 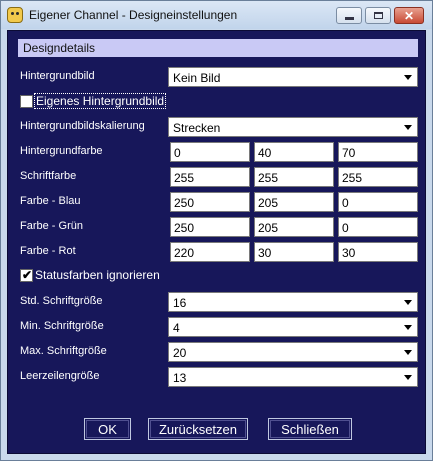 What do you see at coordinates (378, 177) in the screenshot?
I see `font-color-b: 255` at bounding box center [378, 177].